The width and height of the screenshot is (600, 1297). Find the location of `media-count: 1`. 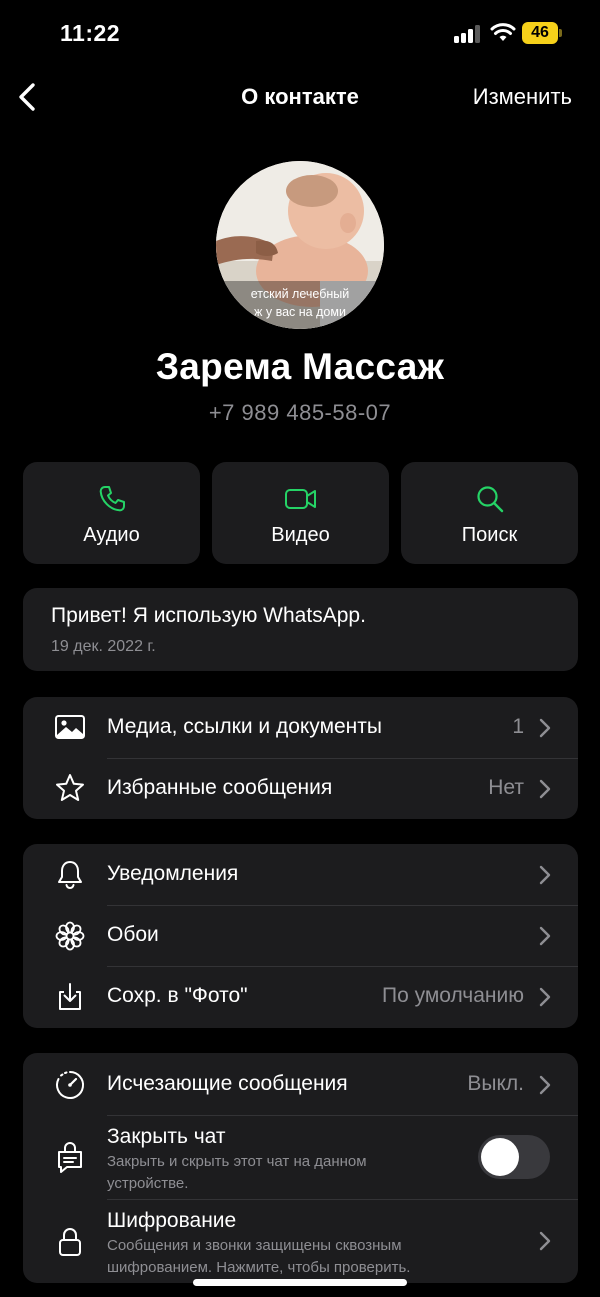

media-count: 1 is located at coordinates (518, 726).